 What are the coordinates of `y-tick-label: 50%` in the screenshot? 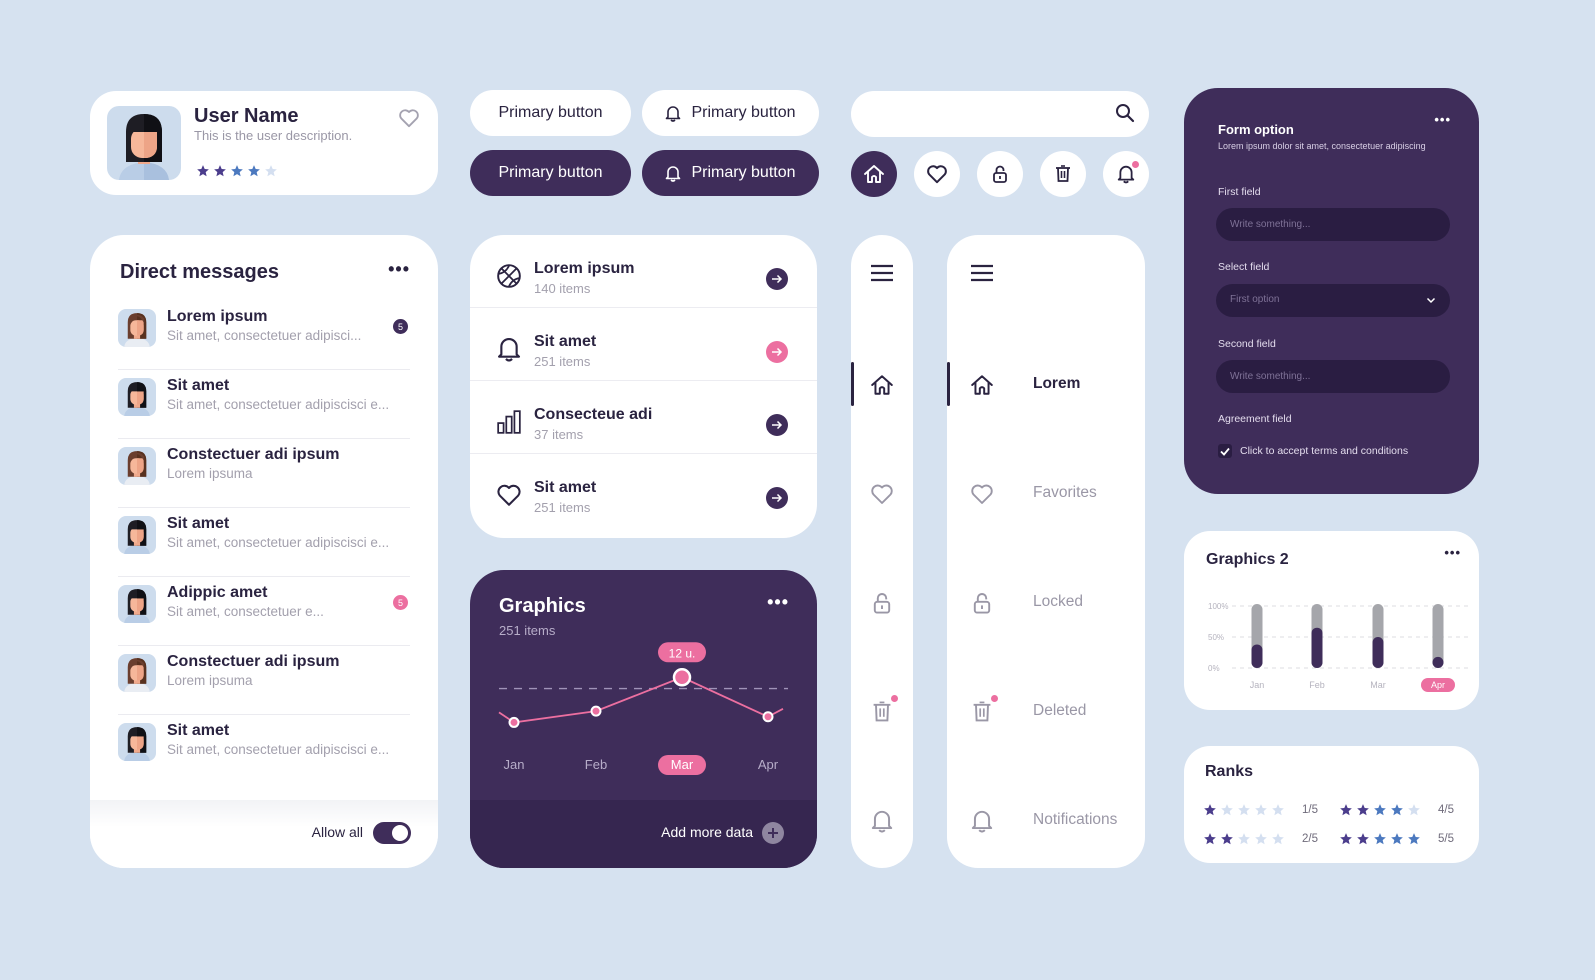 It's located at (1216, 637).